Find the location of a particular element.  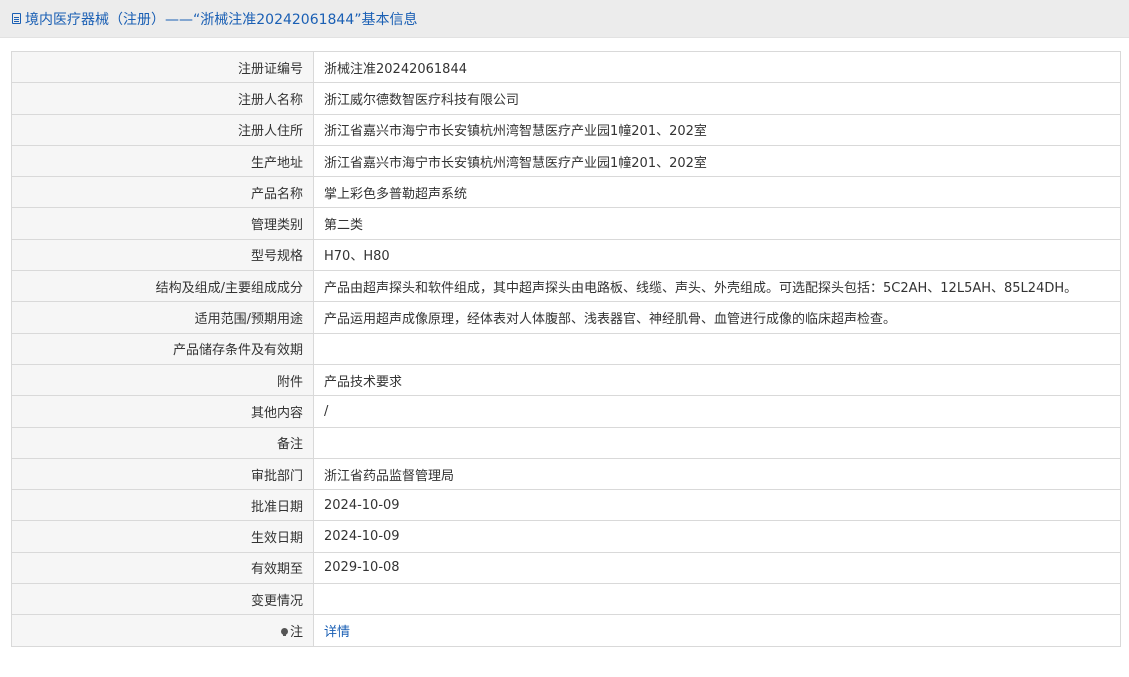

registration-number-label: 注册证编号 is located at coordinates (162, 67).